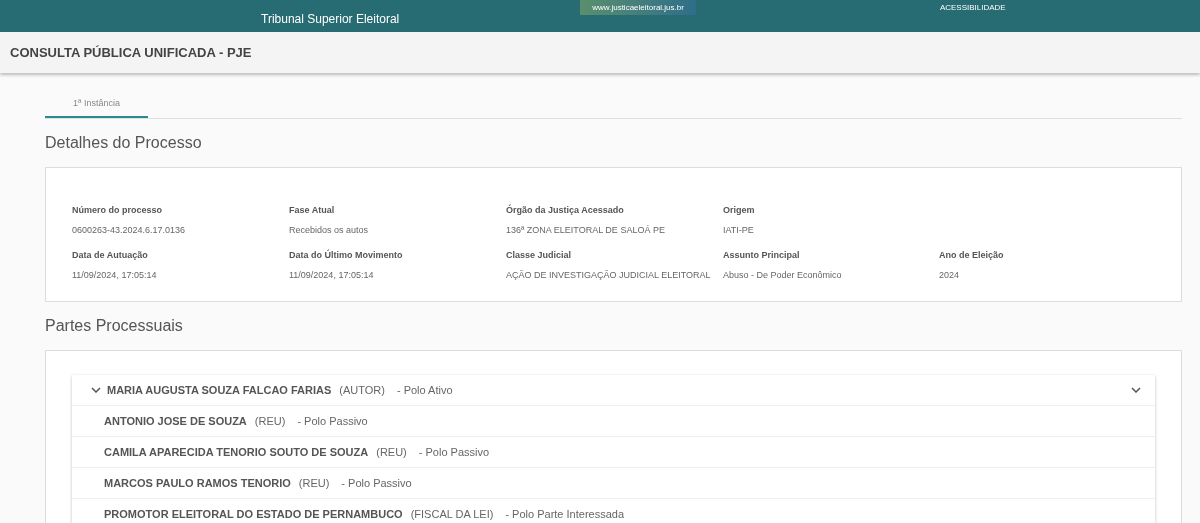 This screenshot has width=1200, height=523. I want to click on party-name: ANTONIO JOSE DE SOUZA, so click(175, 421).